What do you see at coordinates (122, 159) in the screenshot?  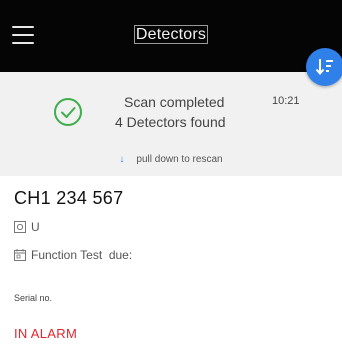 I see `arrow-down-icon: ↓` at bounding box center [122, 159].